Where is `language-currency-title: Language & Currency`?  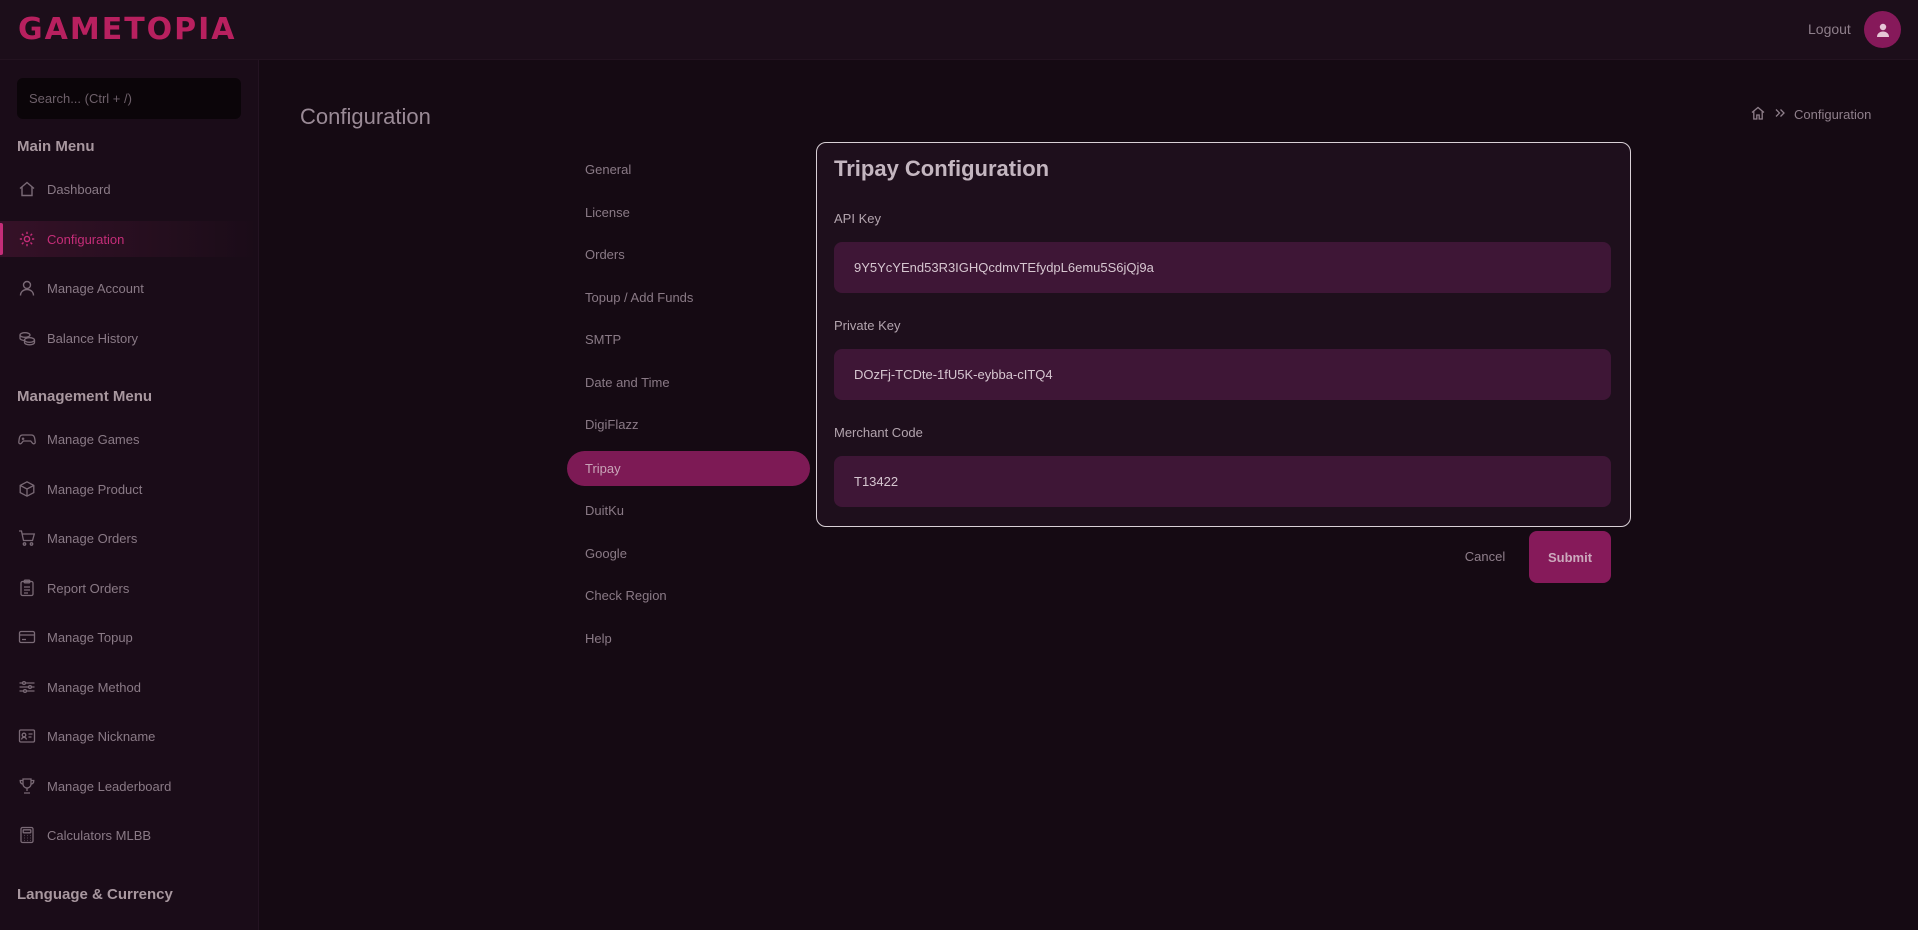
language-currency-title: Language & Currency is located at coordinates (95, 894).